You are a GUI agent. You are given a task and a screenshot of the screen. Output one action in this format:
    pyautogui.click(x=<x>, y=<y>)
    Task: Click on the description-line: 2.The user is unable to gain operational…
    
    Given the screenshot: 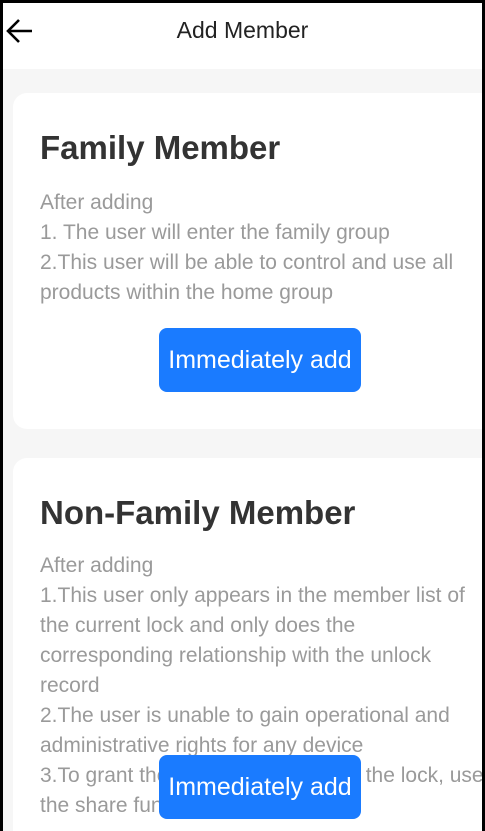 What is the action you would take?
    pyautogui.click(x=245, y=730)
    